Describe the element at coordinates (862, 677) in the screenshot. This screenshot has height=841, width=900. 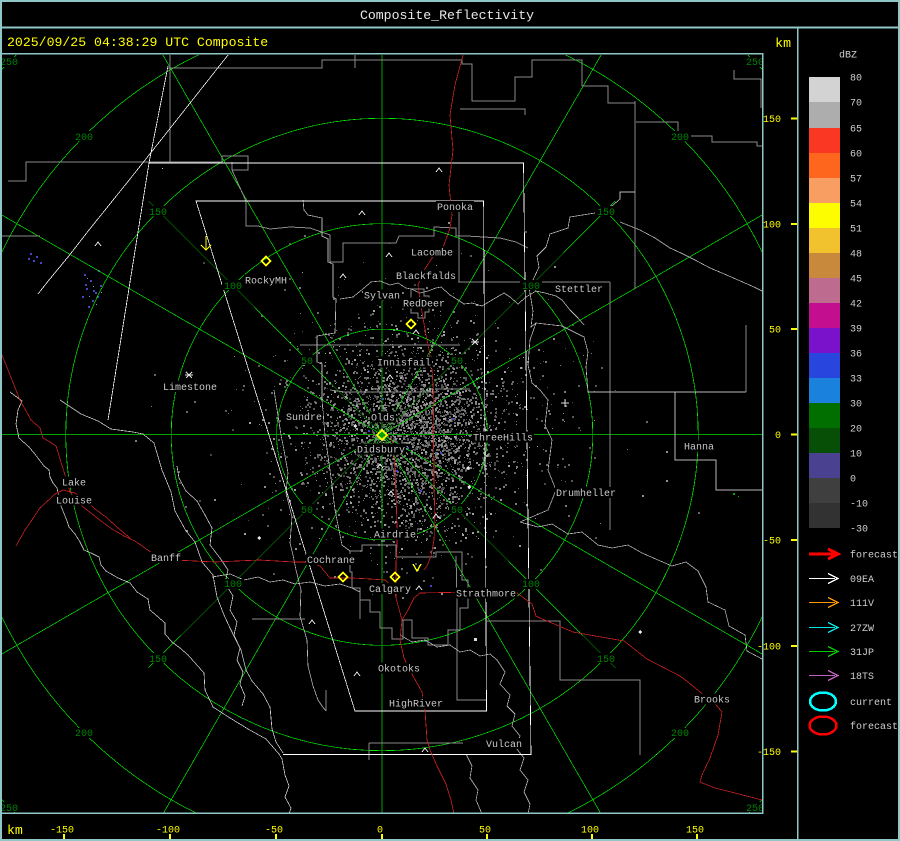
I see `svg-text: 18TS` at that location.